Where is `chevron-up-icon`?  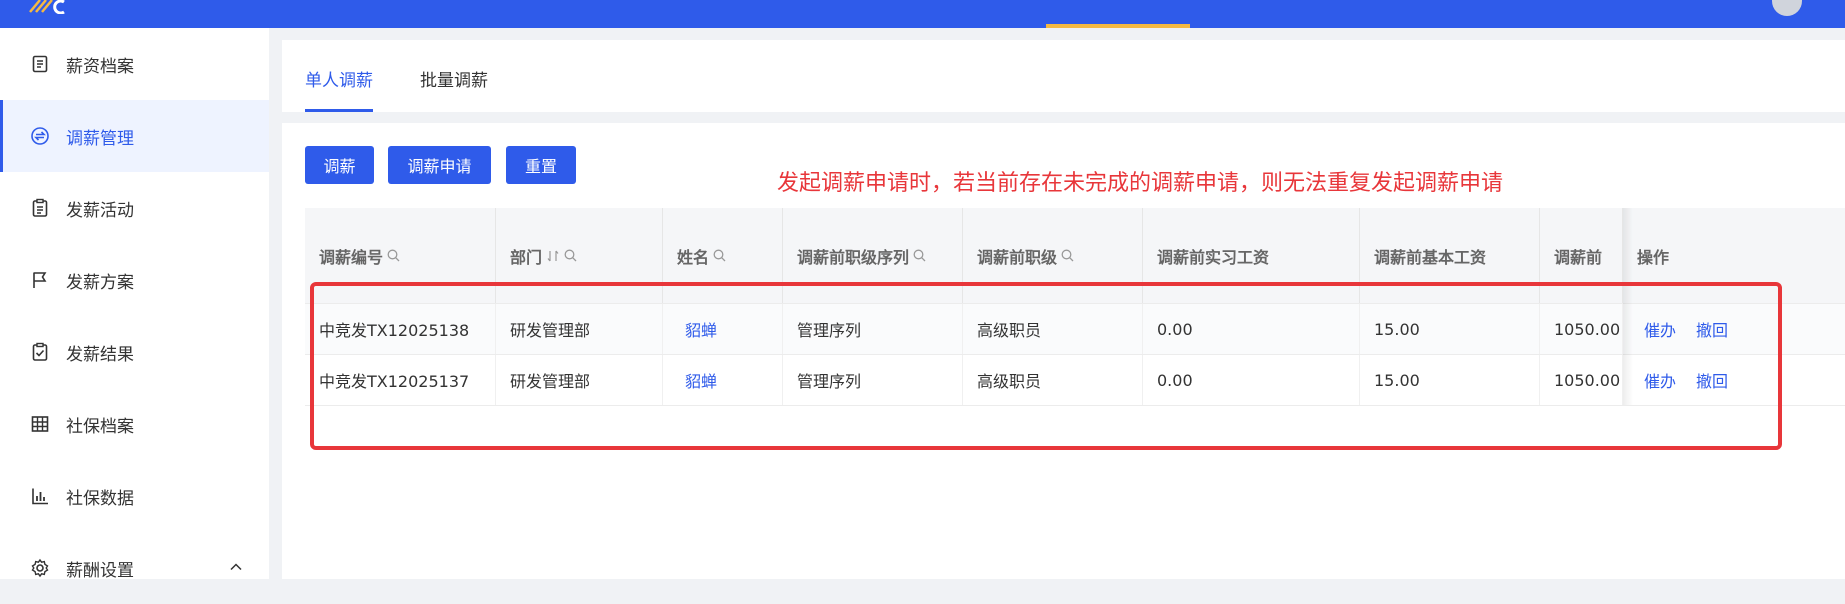
chevron-up-icon is located at coordinates (236, 567).